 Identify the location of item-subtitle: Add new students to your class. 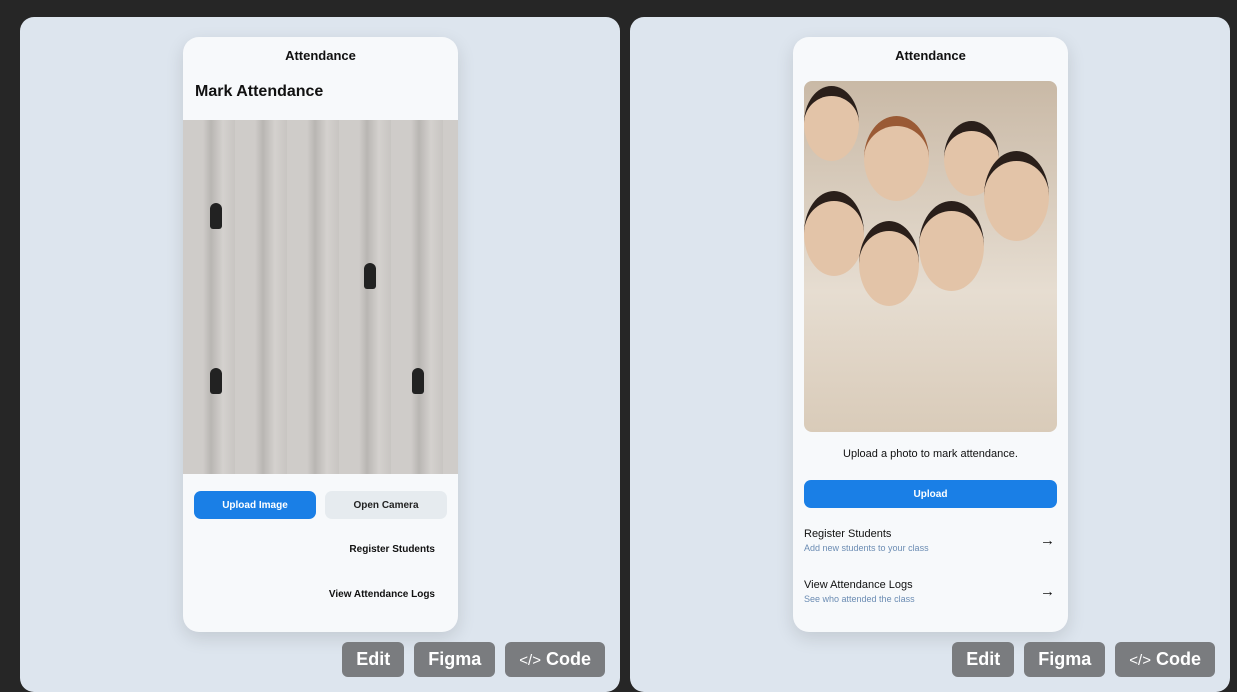
(866, 548).